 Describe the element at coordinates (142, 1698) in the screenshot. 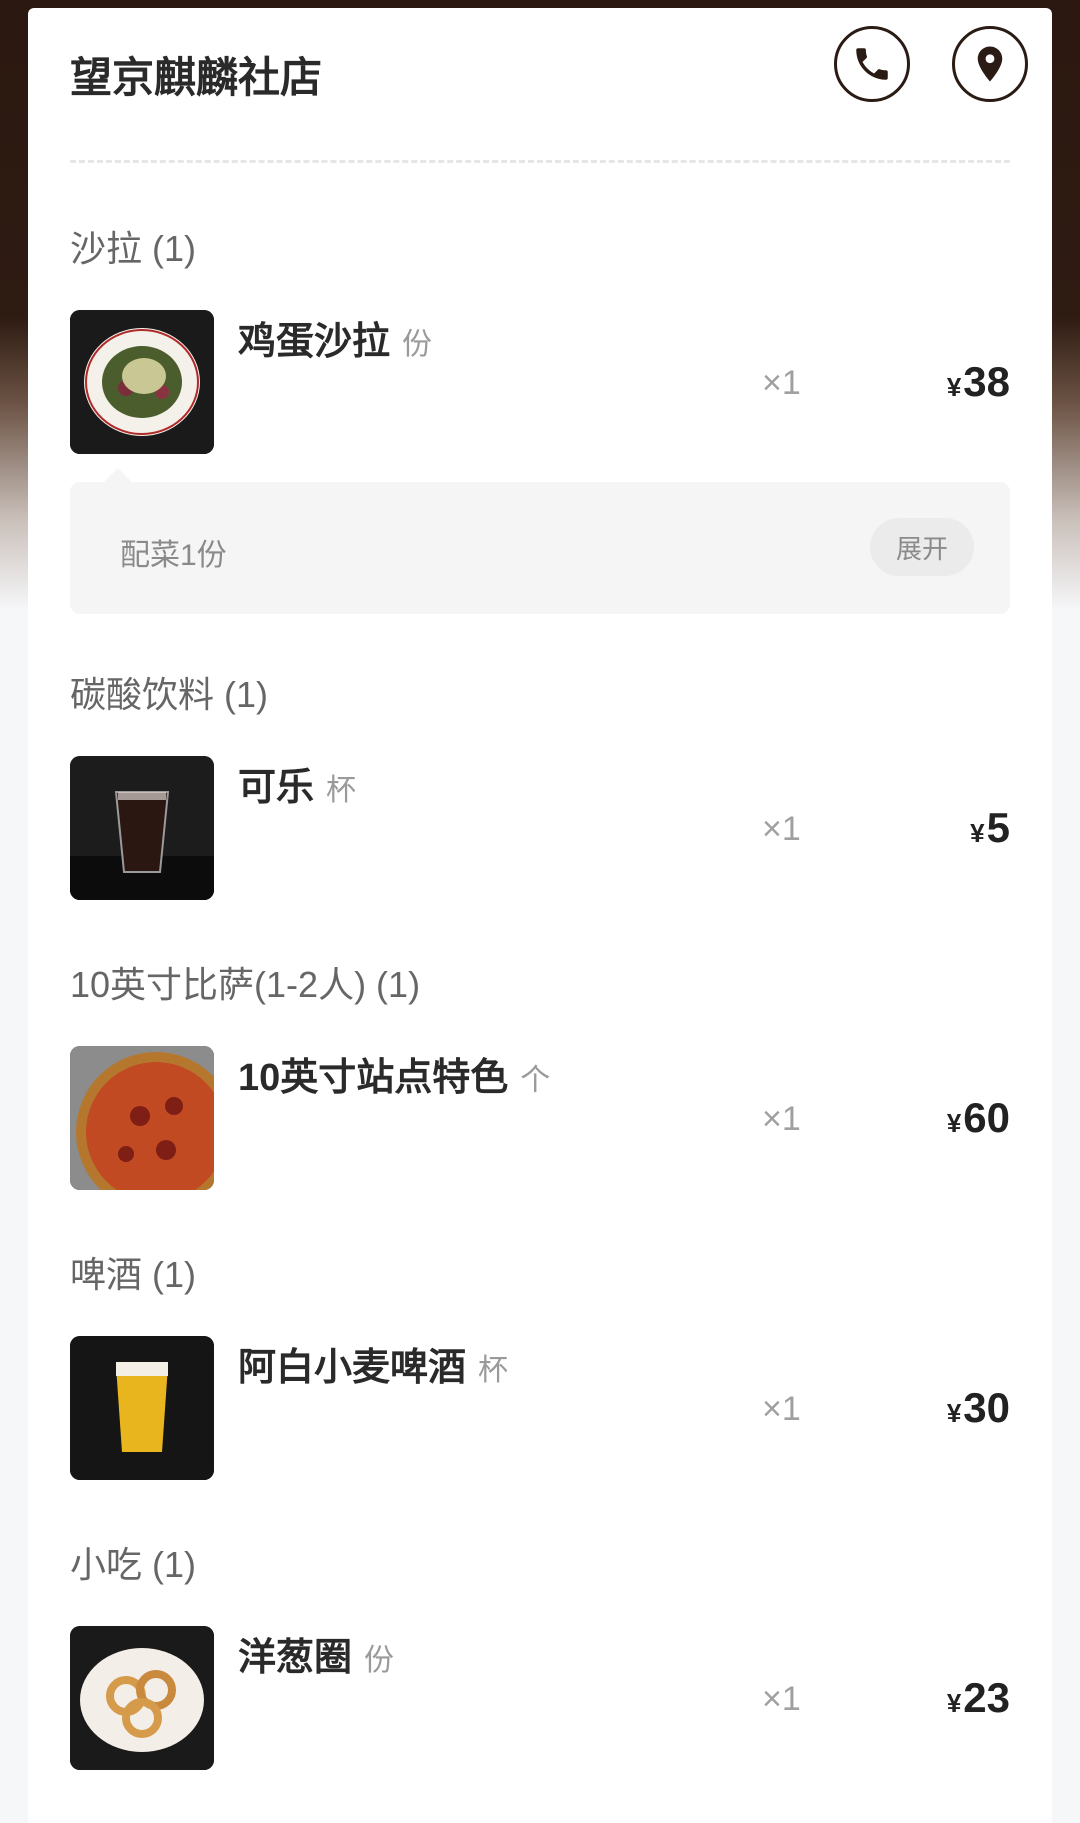

I see `onion-rings-image` at that location.